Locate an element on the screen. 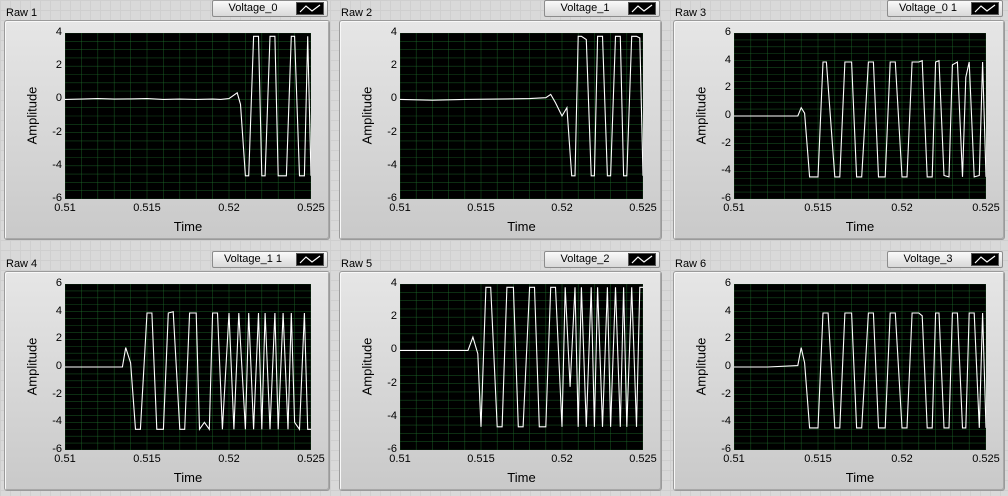 The width and height of the screenshot is (1008, 496). plot-legend: Voltage_3 is located at coordinates (945, 259).